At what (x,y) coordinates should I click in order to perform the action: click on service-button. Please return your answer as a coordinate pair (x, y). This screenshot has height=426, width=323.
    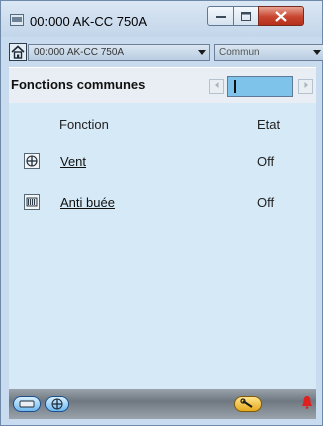
    Looking at the image, I should click on (248, 404).